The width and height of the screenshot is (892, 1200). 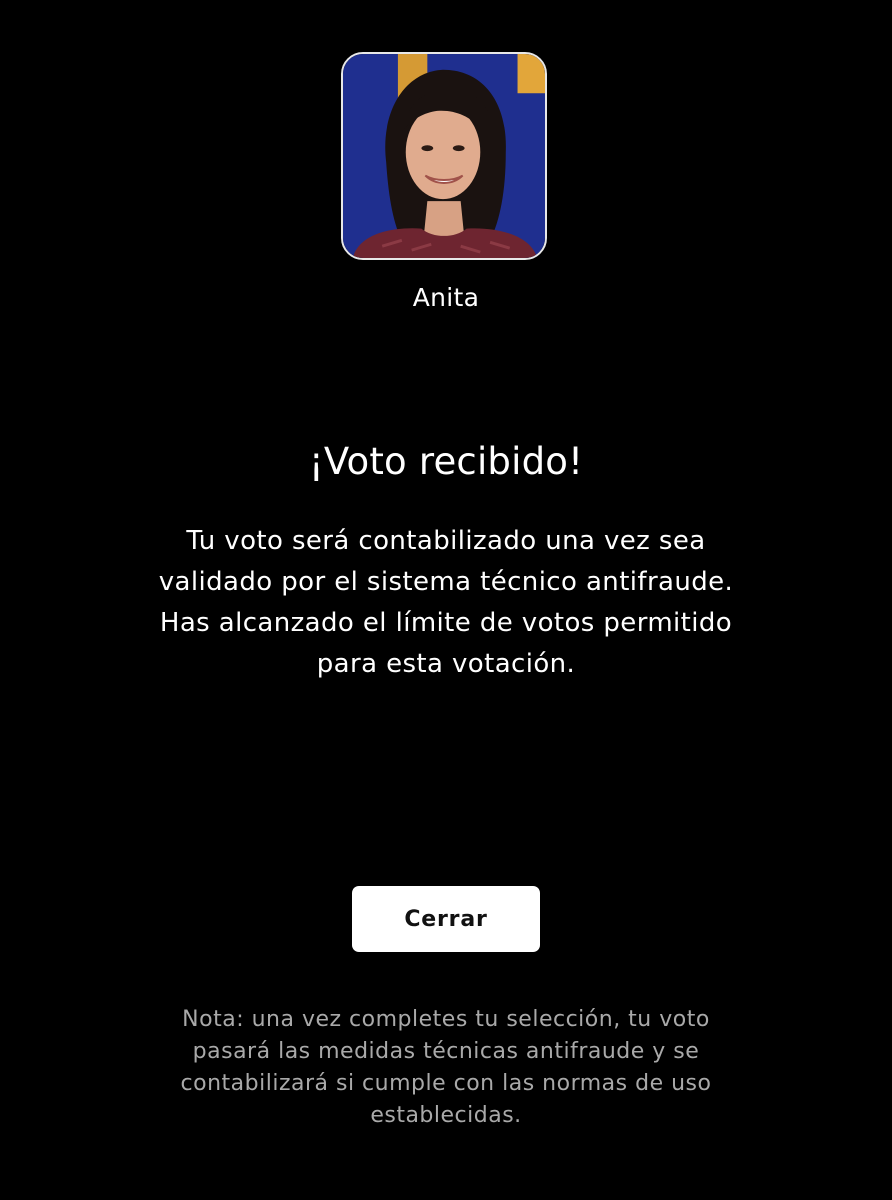 I want to click on contestant-photo, so click(x=444, y=156).